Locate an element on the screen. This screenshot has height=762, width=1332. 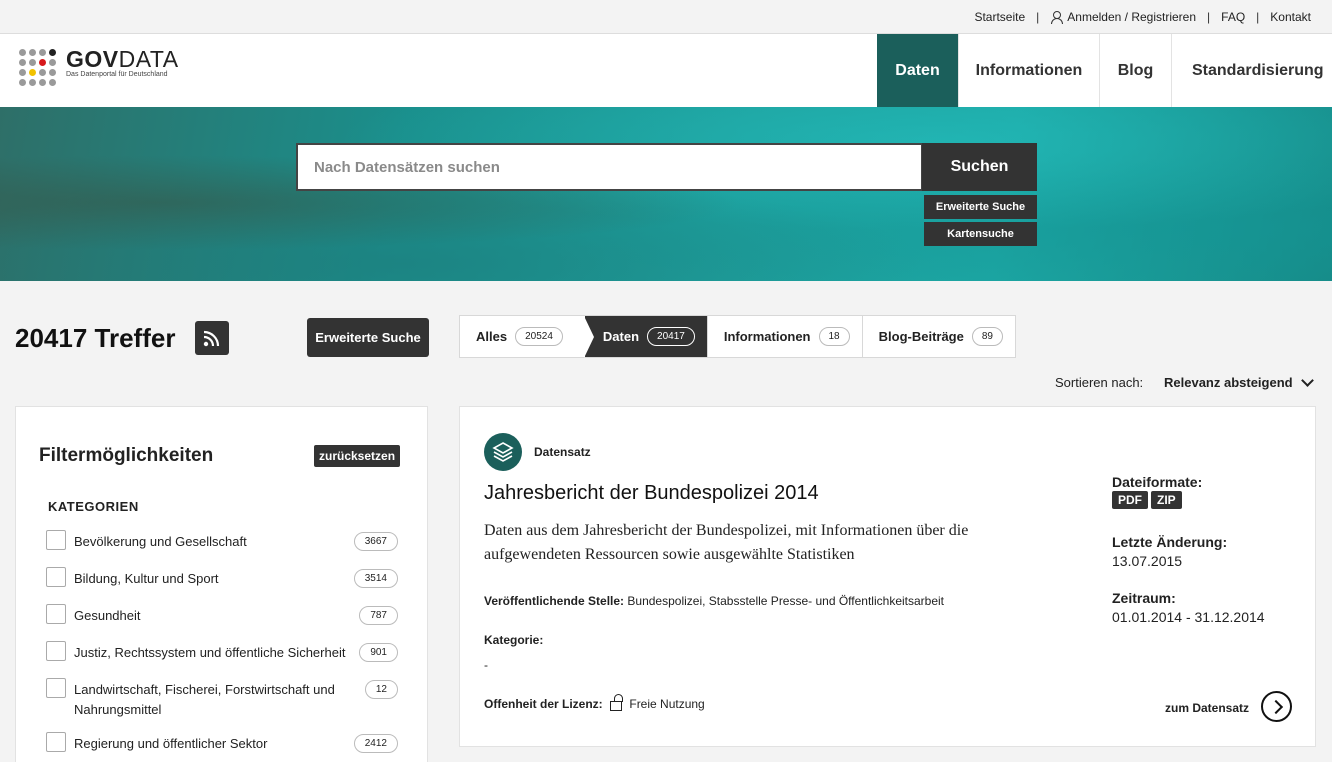
advanced-search-button: Erweiterte Suche is located at coordinates (368, 337).